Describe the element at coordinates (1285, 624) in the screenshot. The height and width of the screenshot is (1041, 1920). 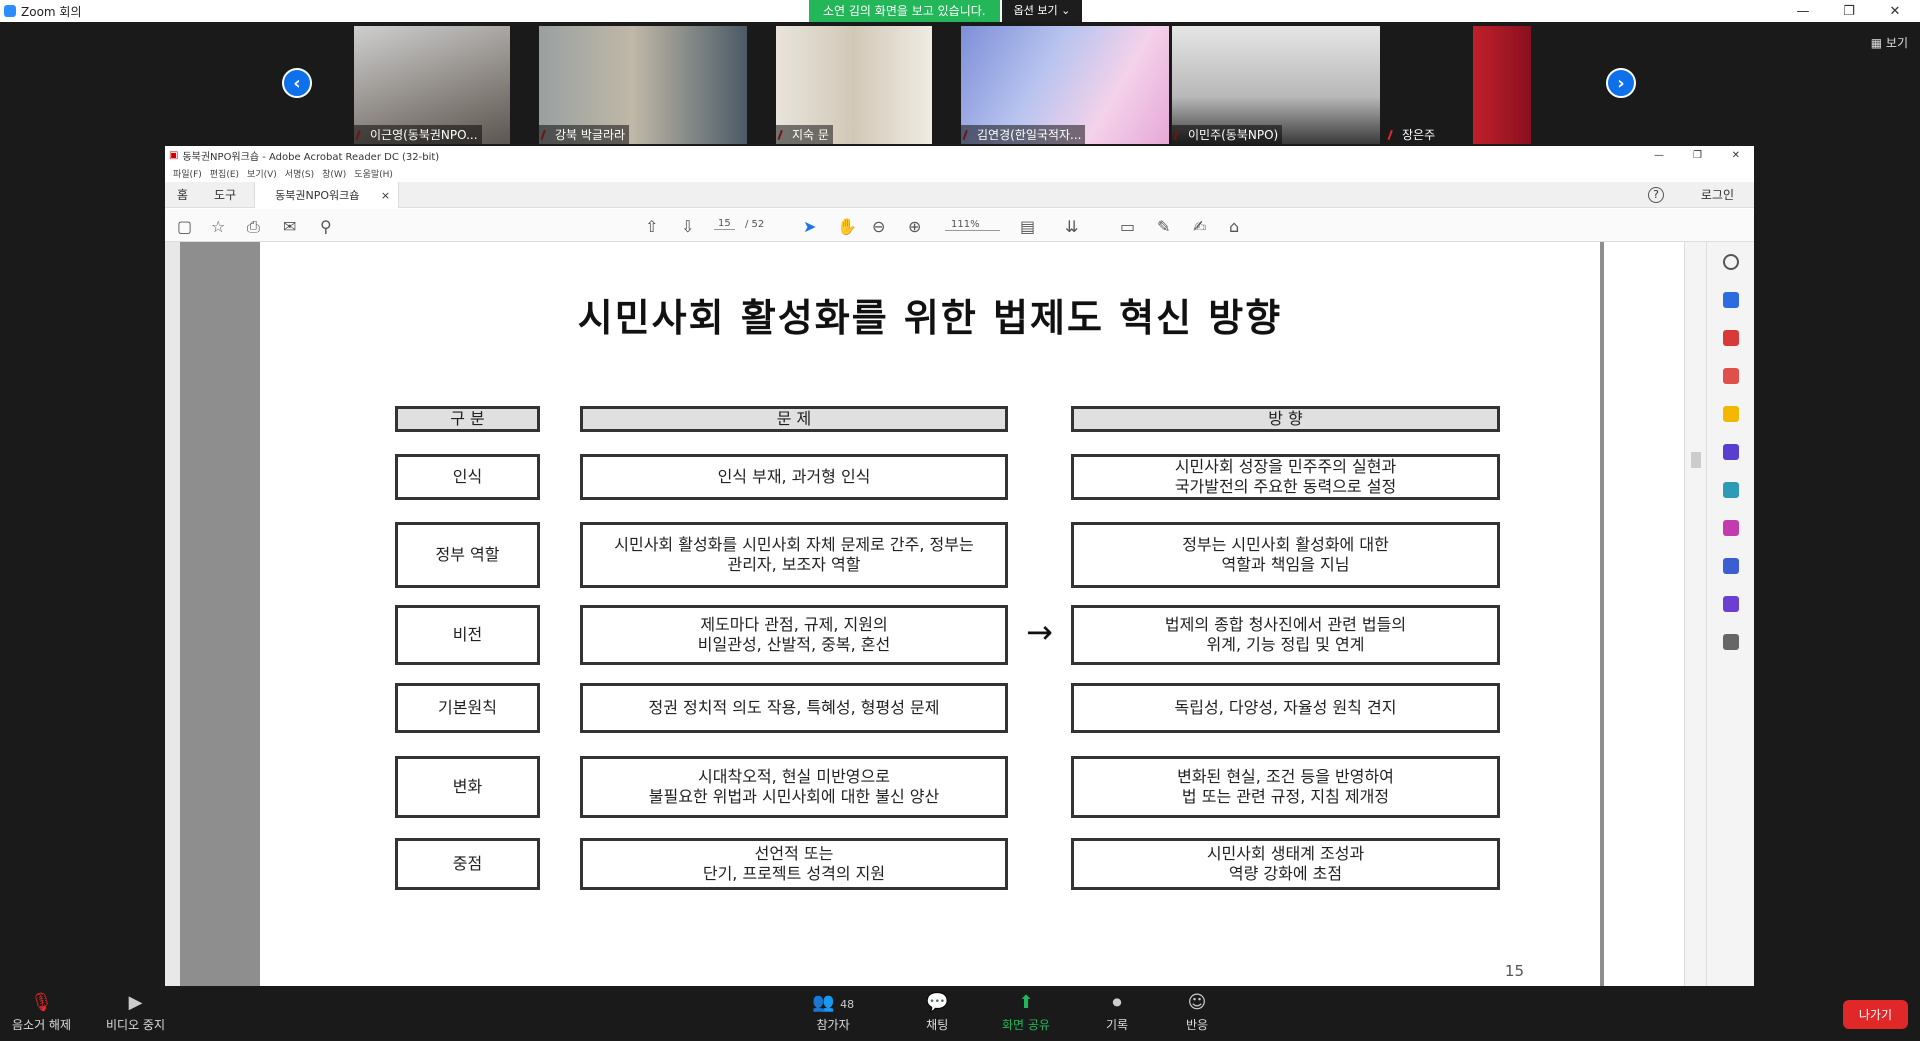
I see `direction-line: 법제의 종합 청사진에서 관련 법들의` at that location.